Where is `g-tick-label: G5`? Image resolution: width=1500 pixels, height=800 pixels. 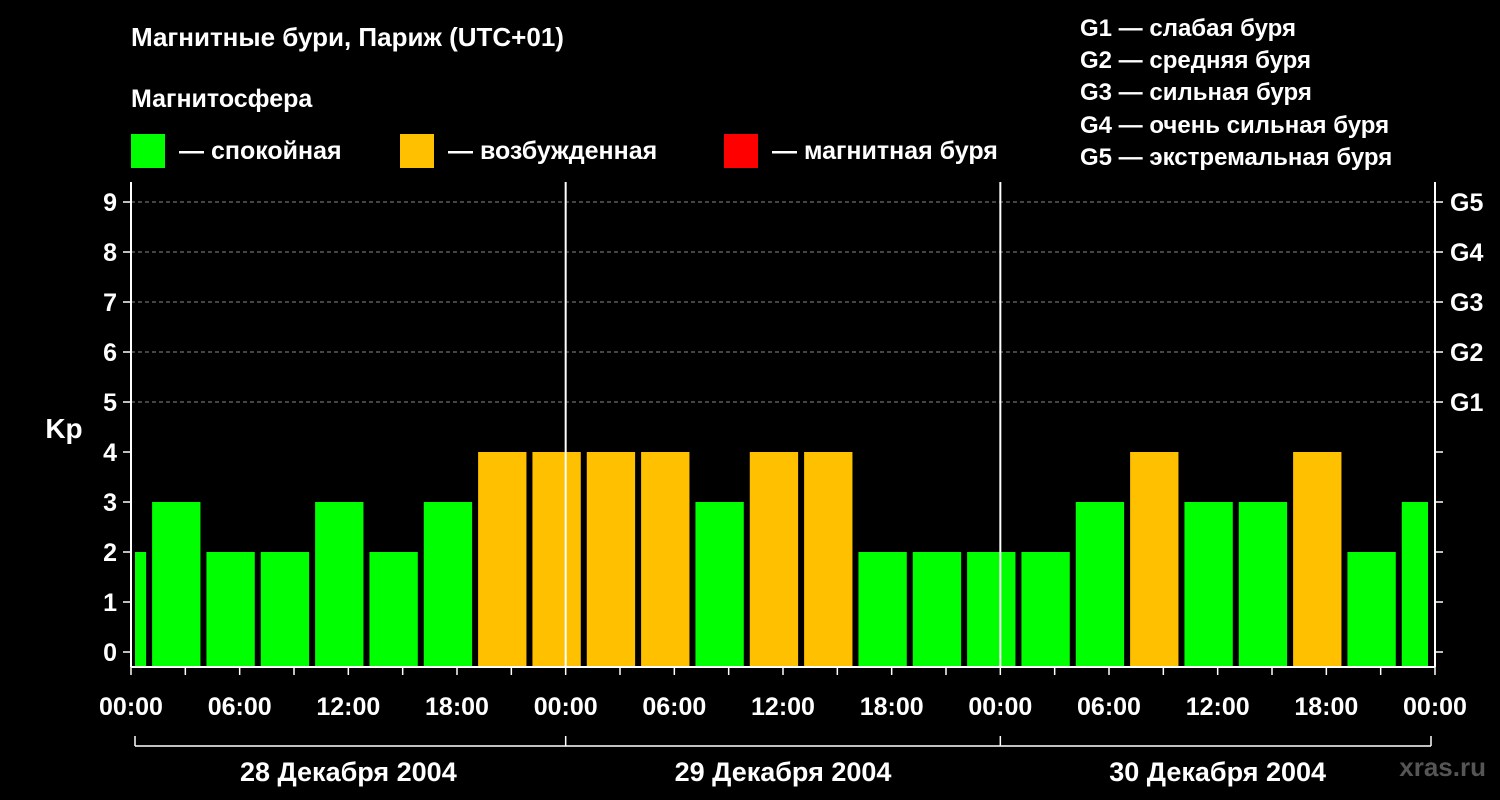 g-tick-label: G5 is located at coordinates (1466, 203).